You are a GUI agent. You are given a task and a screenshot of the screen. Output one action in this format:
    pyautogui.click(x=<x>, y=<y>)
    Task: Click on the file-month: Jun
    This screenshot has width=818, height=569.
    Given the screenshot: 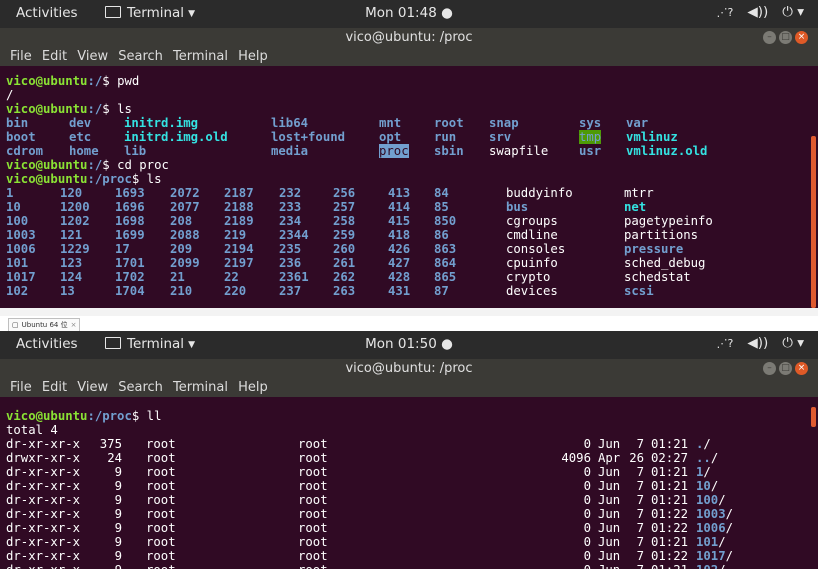 What is the action you would take?
    pyautogui.click(x=609, y=486)
    